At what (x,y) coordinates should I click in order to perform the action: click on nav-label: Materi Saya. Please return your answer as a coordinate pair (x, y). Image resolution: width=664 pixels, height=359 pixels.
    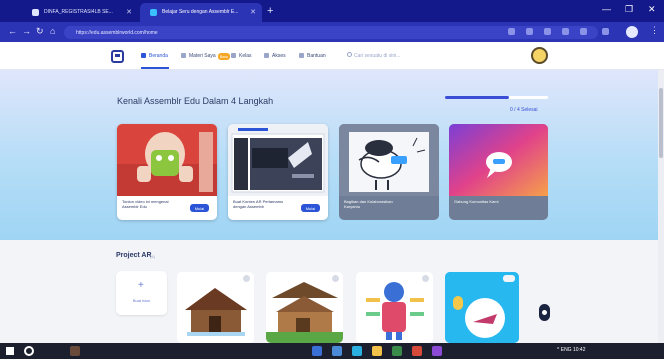
    Looking at the image, I should click on (202, 56).